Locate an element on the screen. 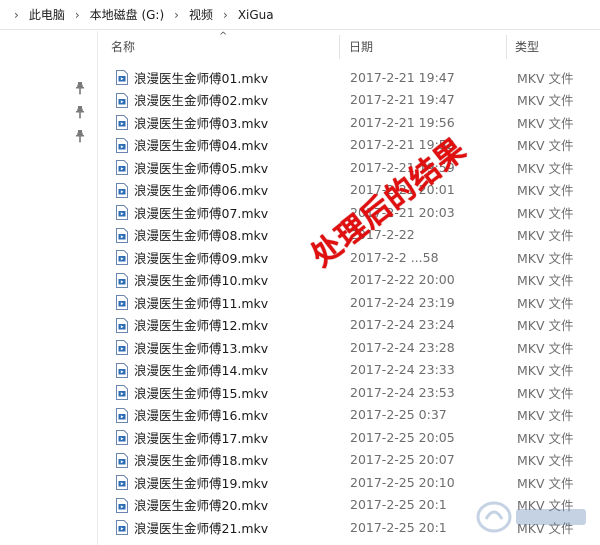 The height and width of the screenshot is (545, 600). file-row: 浪漫医生金师傅11.mkv 2017-2-24 23:19 MKV 文件 is located at coordinates (349, 302).